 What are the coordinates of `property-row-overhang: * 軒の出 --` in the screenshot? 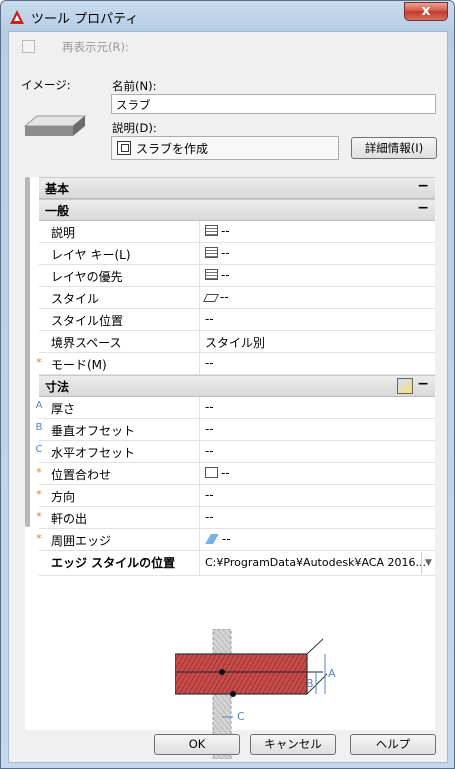 It's located at (235, 518).